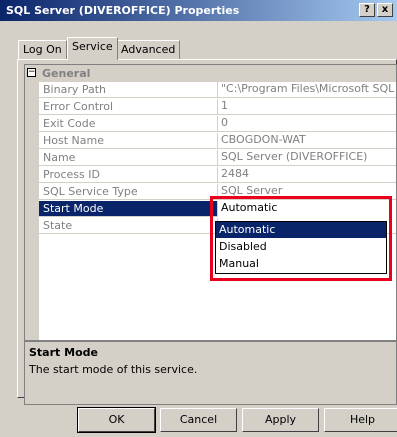  I want to click on property-row: Host Name CBOGDON-WAT, so click(217, 141).